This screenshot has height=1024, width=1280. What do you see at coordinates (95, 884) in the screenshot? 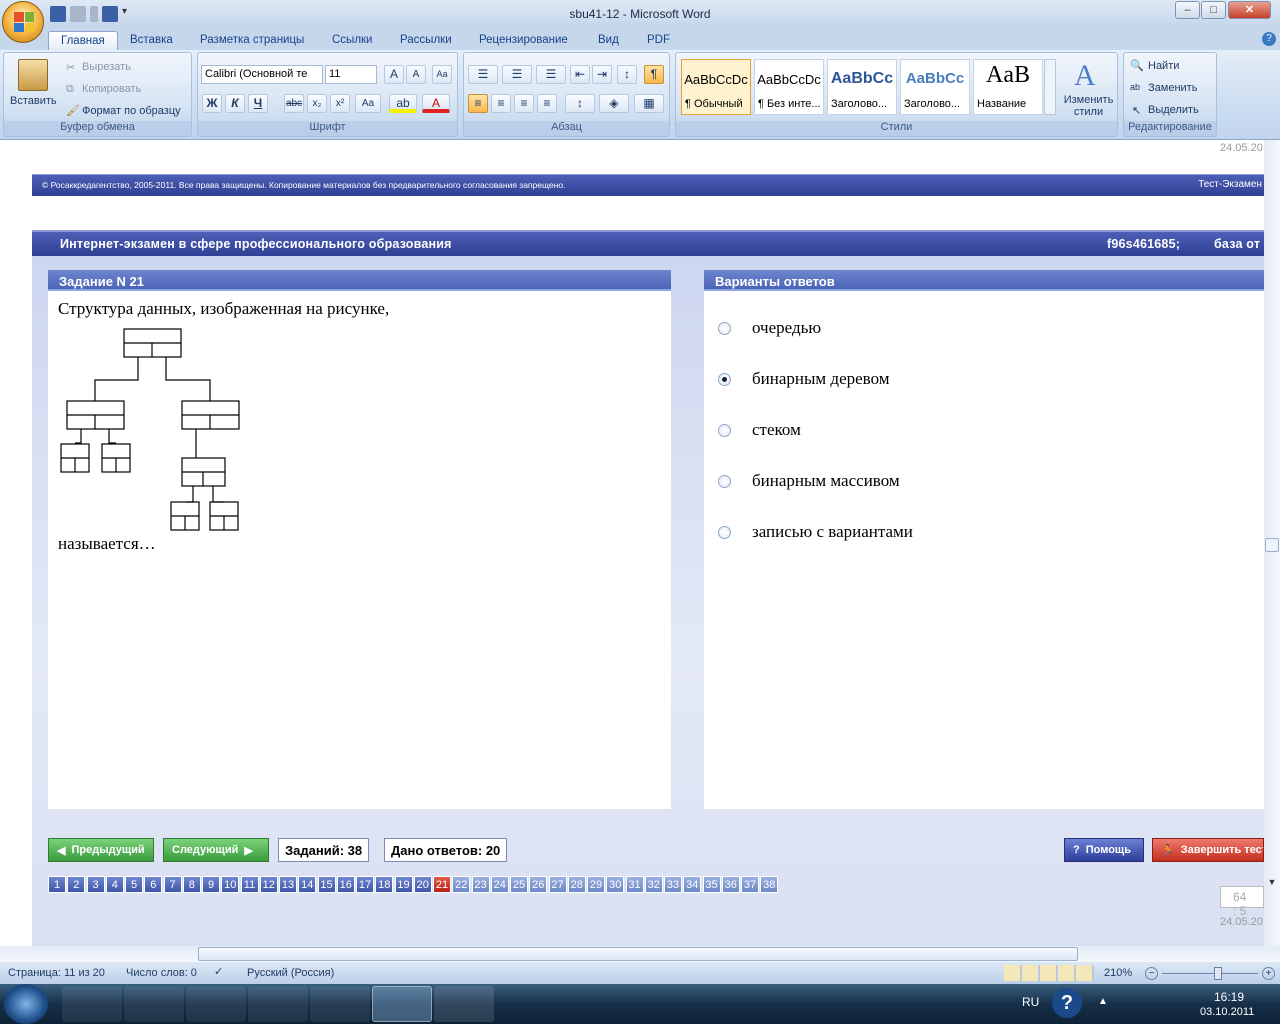
I see `question-number-3: 3` at bounding box center [95, 884].